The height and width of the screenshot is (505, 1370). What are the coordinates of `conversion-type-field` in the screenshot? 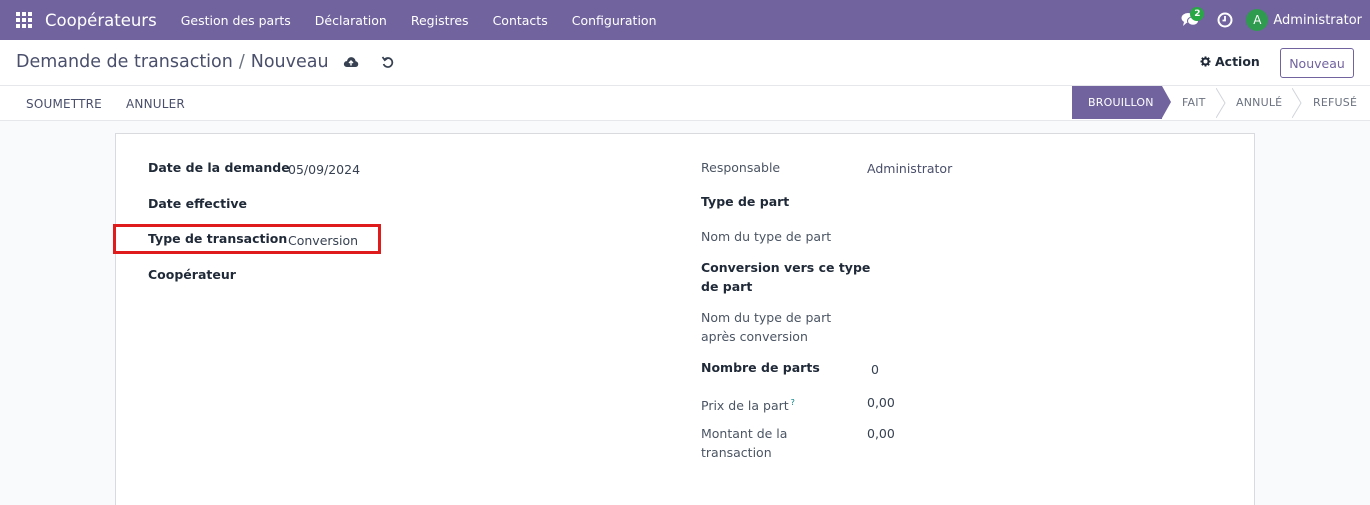 It's located at (1042, 267).